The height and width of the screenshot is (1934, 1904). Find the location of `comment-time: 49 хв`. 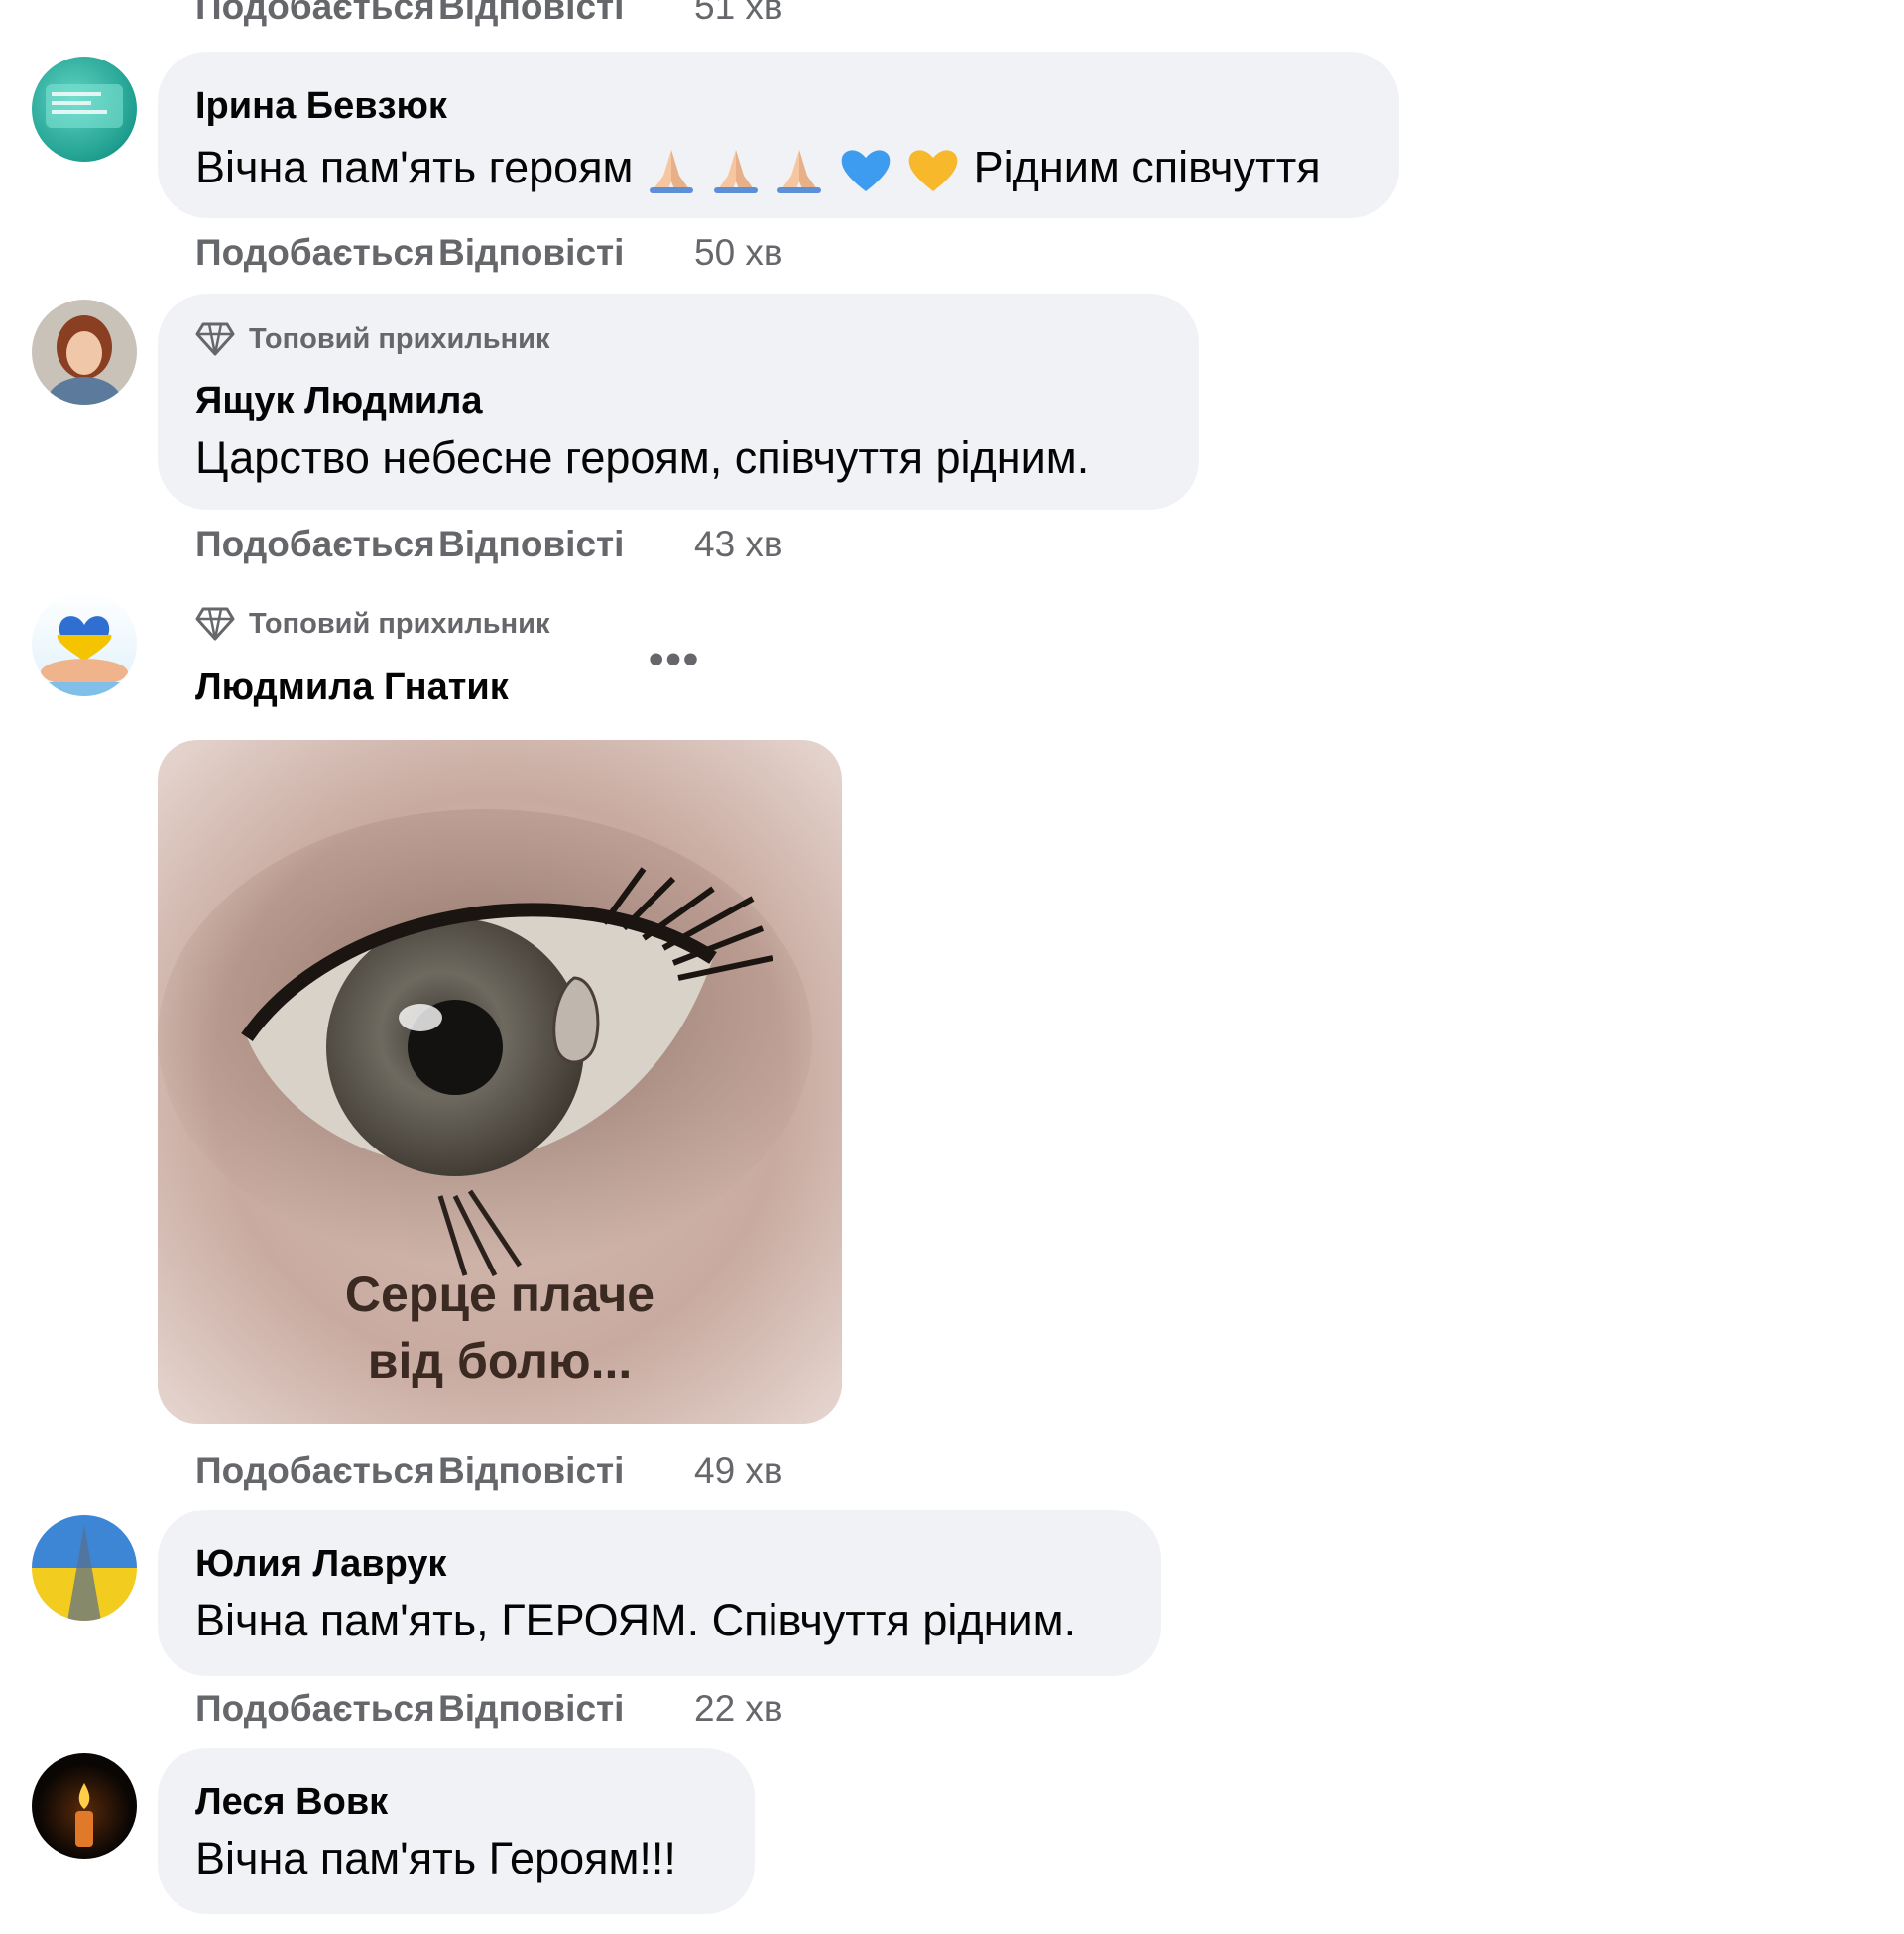

comment-time: 49 хв is located at coordinates (738, 1471).